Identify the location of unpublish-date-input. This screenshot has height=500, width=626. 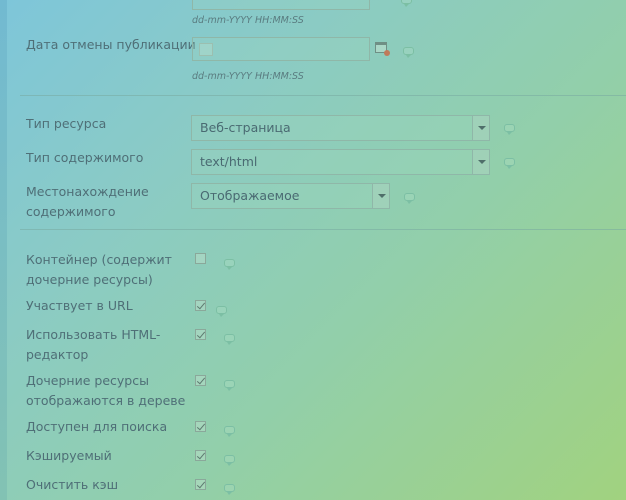
(281, 49).